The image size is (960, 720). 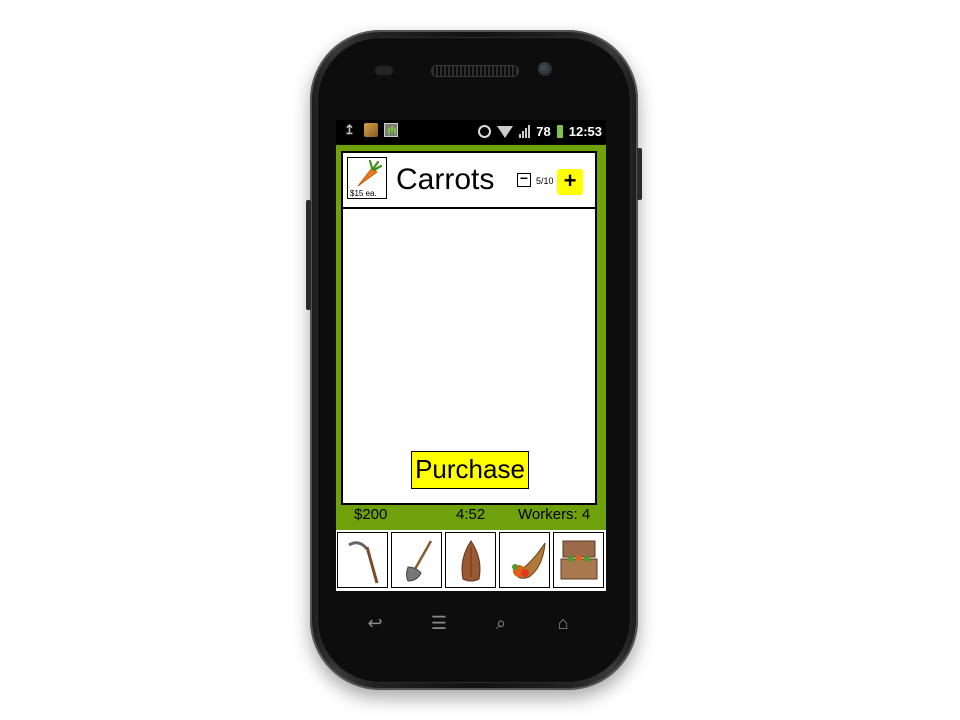 What do you see at coordinates (391, 130) in the screenshot?
I see `chart-icon` at bounding box center [391, 130].